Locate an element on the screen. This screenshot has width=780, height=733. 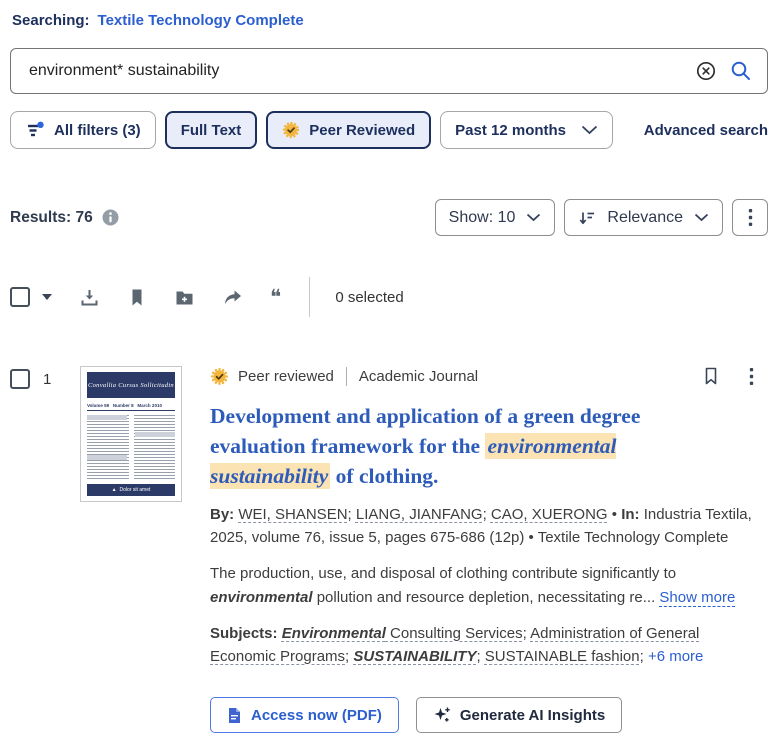
active-filters-dot is located at coordinates (40, 124).